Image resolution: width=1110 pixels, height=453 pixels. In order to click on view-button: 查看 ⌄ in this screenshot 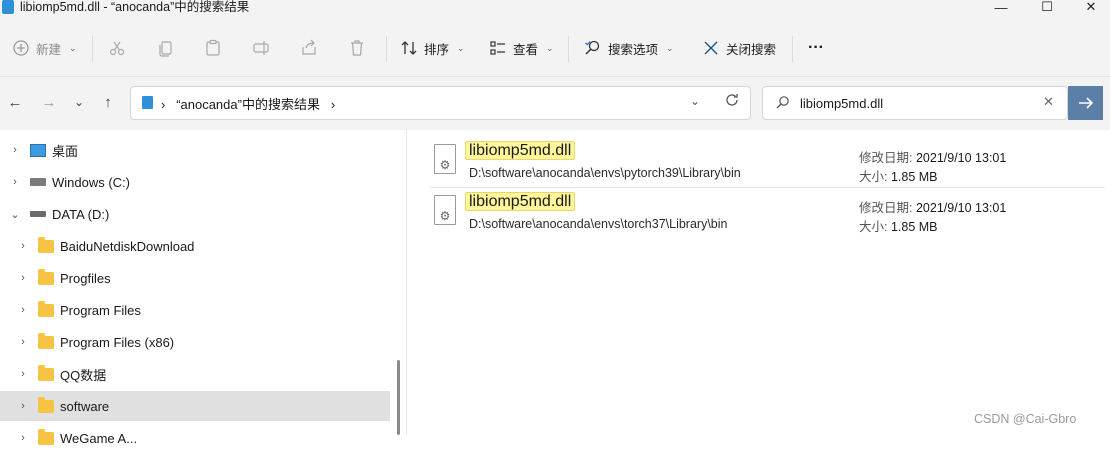, I will do `click(521, 48)`.